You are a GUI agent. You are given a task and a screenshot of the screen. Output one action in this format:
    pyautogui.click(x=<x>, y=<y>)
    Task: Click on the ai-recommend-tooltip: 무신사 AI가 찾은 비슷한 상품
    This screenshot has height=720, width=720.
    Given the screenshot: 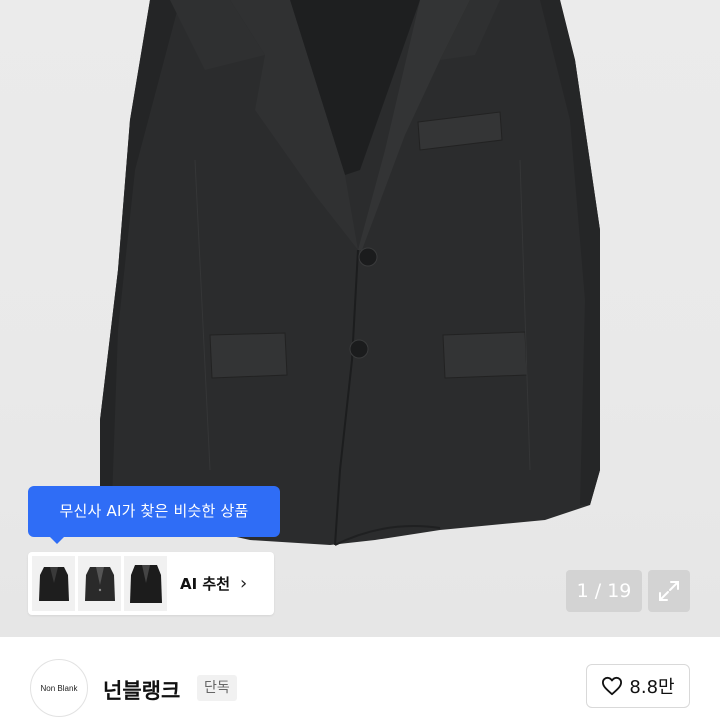 What is the action you would take?
    pyautogui.click(x=154, y=515)
    